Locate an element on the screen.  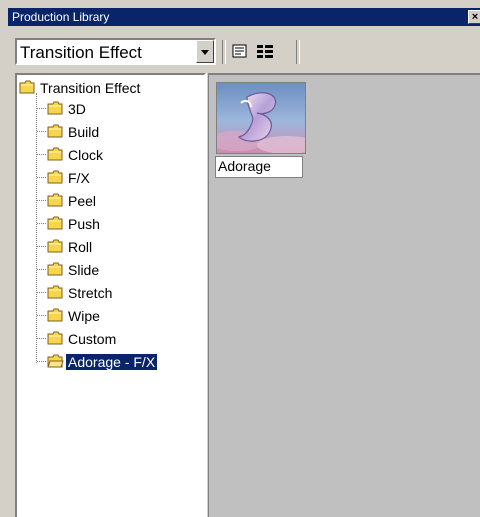
tree-item-label: Stretch is located at coordinates (90, 293).